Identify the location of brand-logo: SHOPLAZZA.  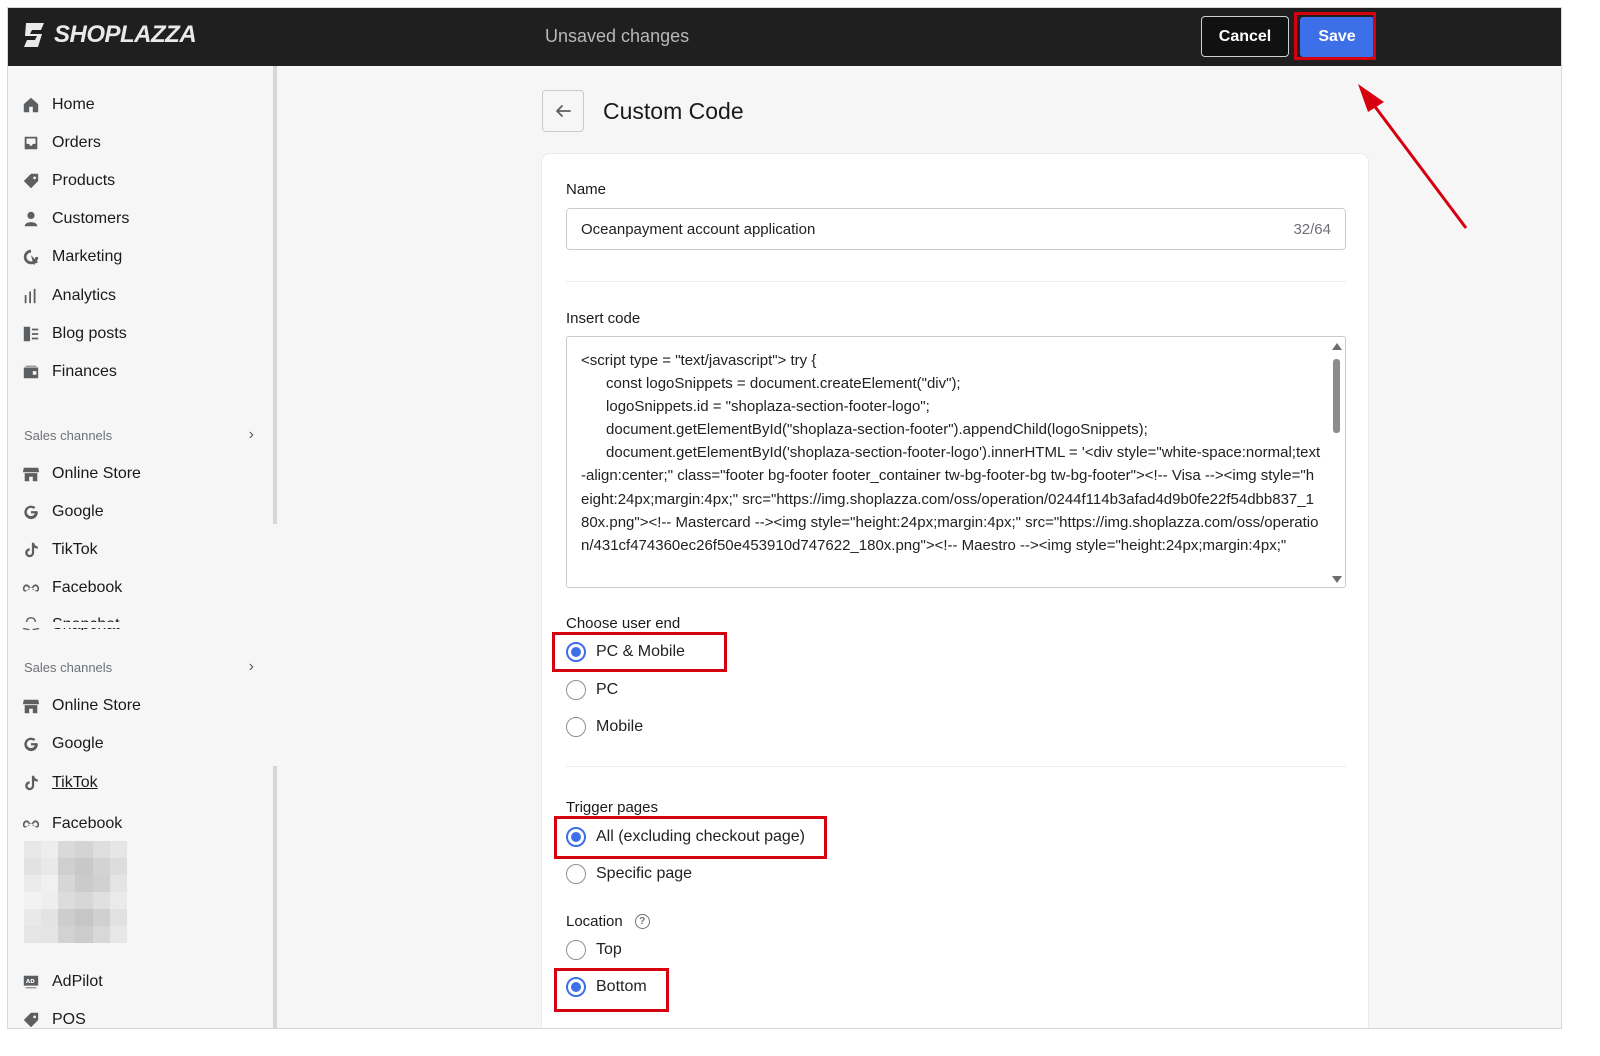
(109, 35).